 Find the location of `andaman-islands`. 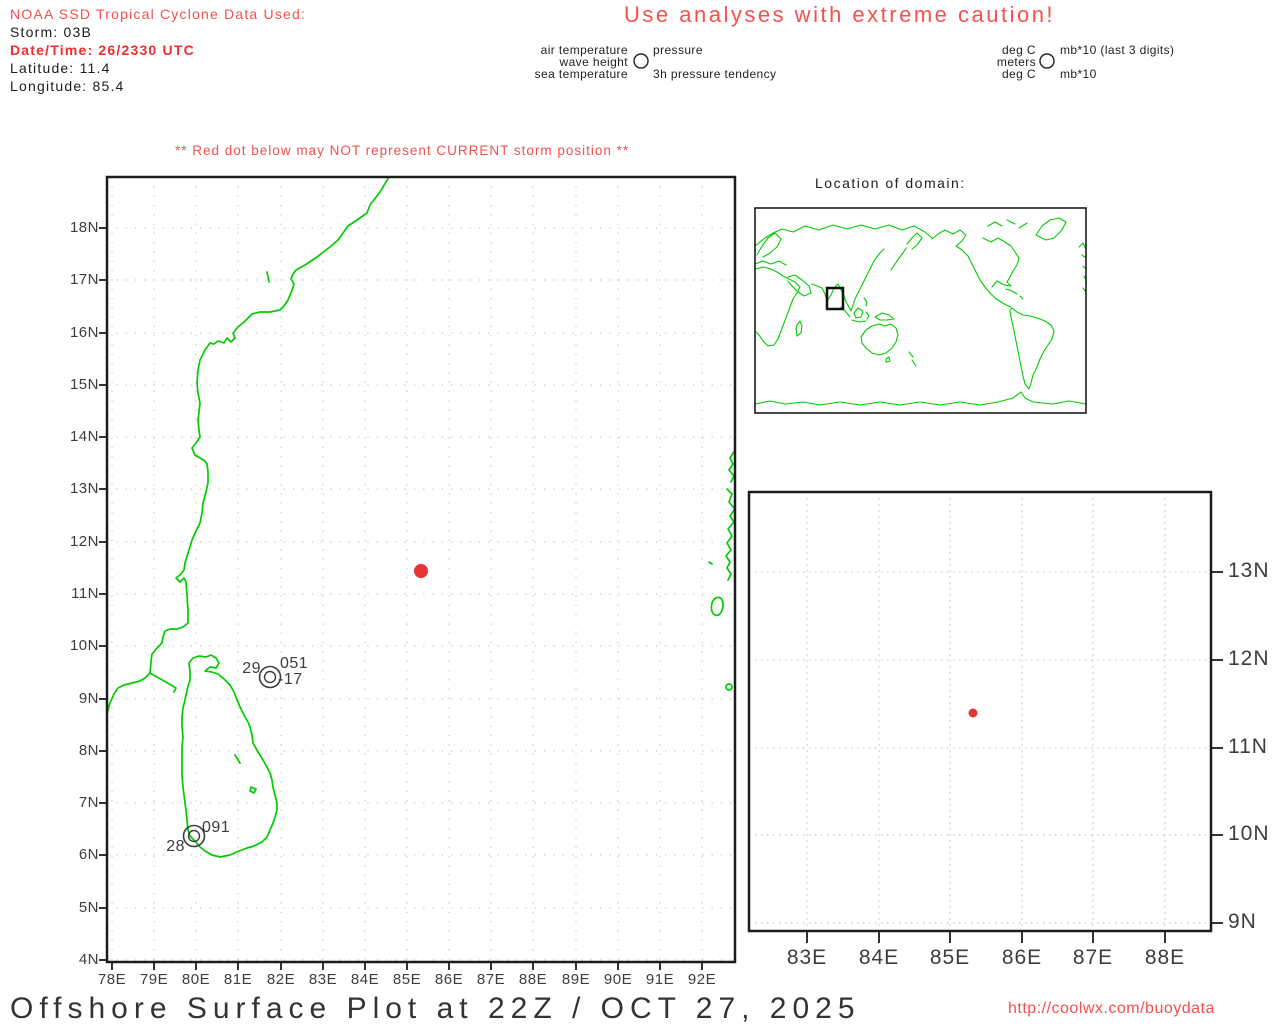

andaman-islands is located at coordinates (722, 571).